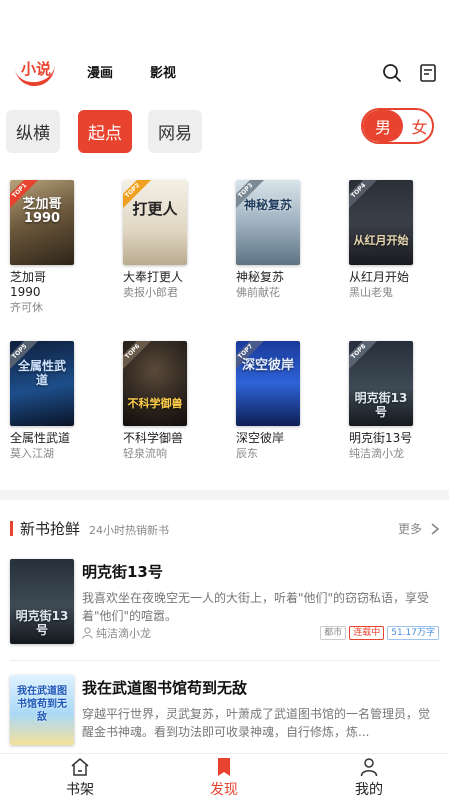  Describe the element at coordinates (41, 373) in the screenshot. I see `cover-title: 全属性武道` at that location.